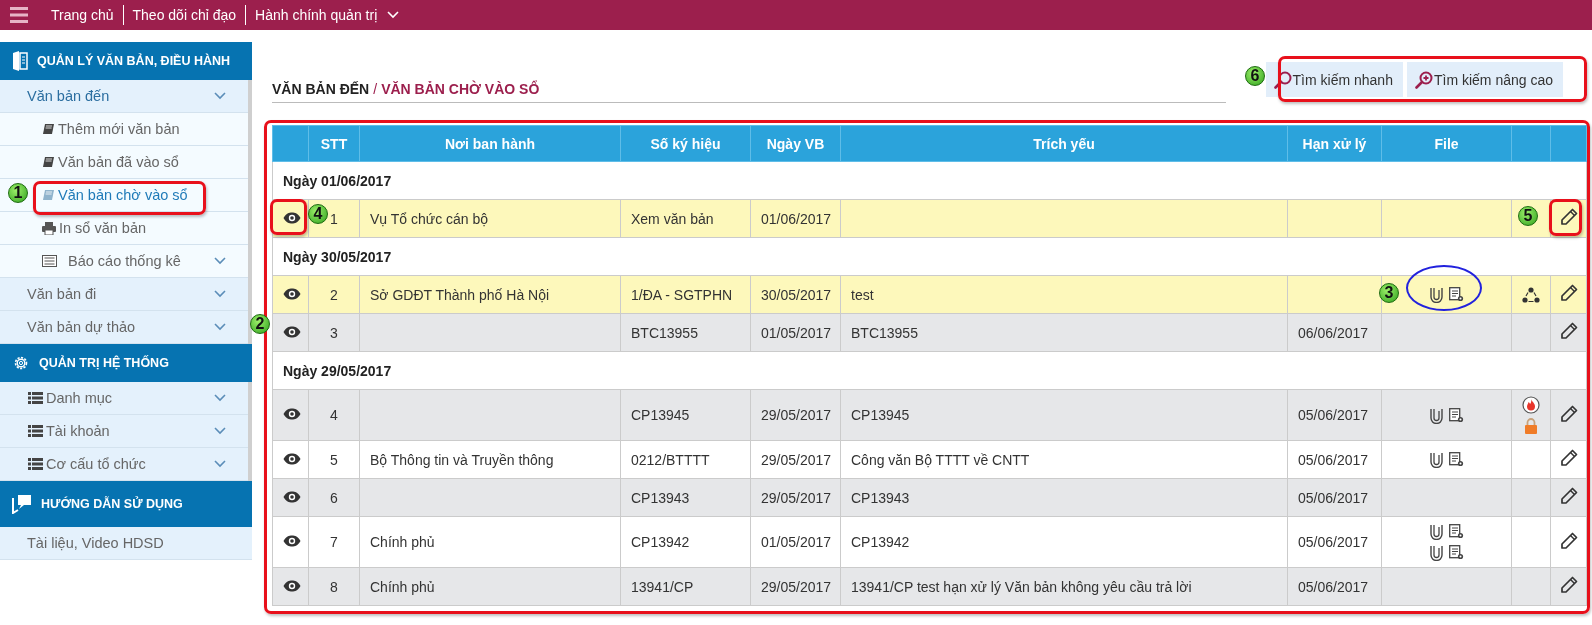 The width and height of the screenshot is (1592, 625). I want to click on column-header, so click(1531, 143).